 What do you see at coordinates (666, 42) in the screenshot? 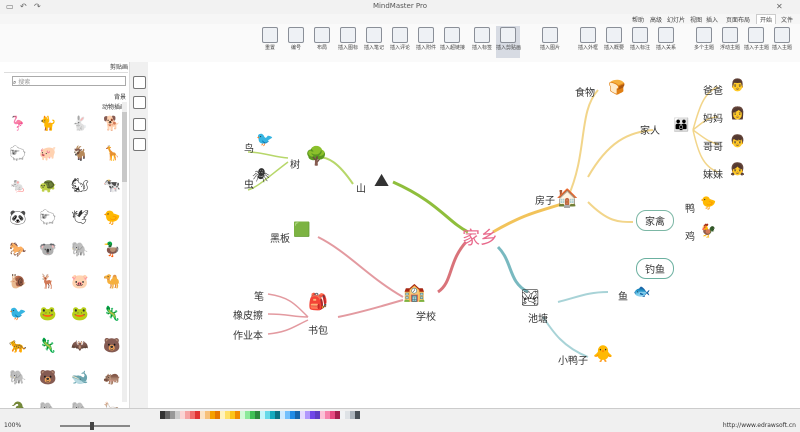
I see `ribbon-relationship-button: 插入关系` at bounding box center [666, 42].